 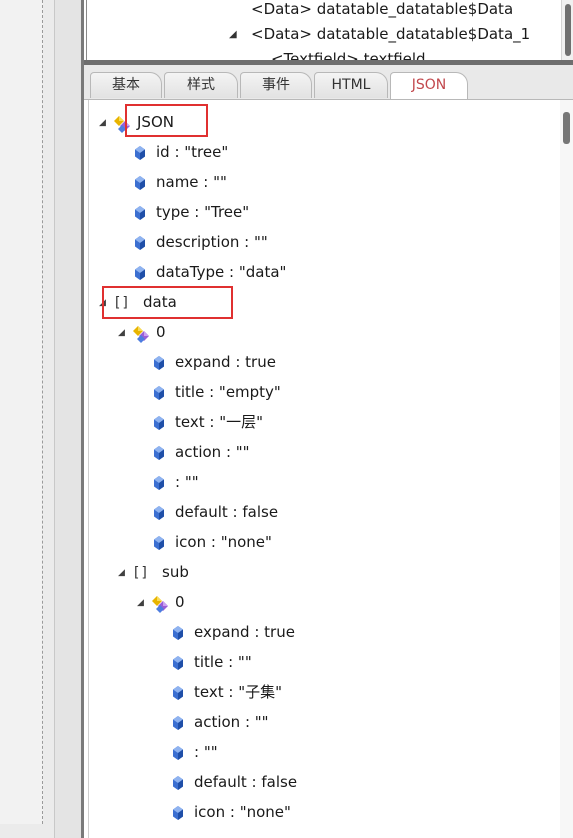 I want to click on json-node-2: name : "", so click(x=179, y=182).